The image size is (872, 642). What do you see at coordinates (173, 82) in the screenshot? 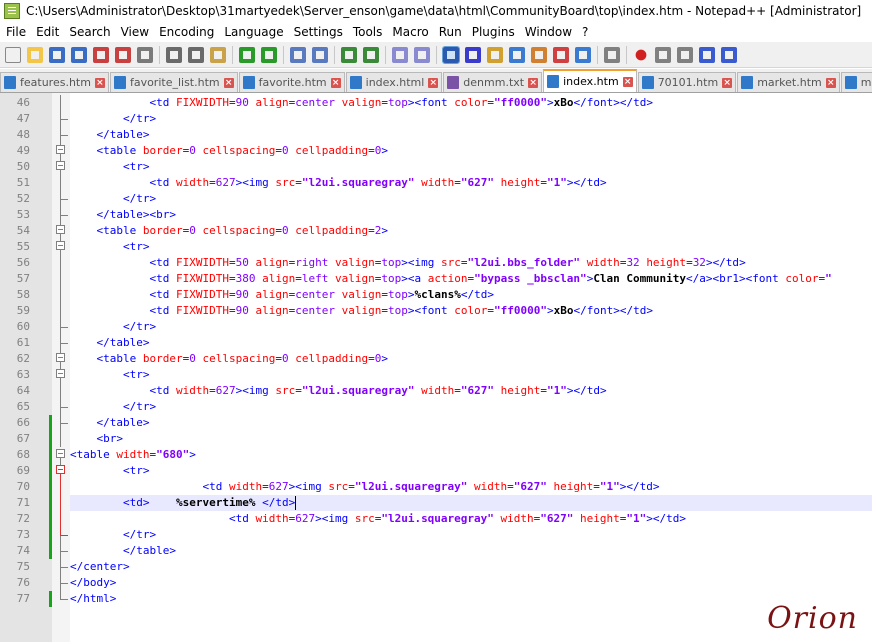
I see `tab-favorite-list-htm: favorite_list.htm ×` at bounding box center [173, 82].